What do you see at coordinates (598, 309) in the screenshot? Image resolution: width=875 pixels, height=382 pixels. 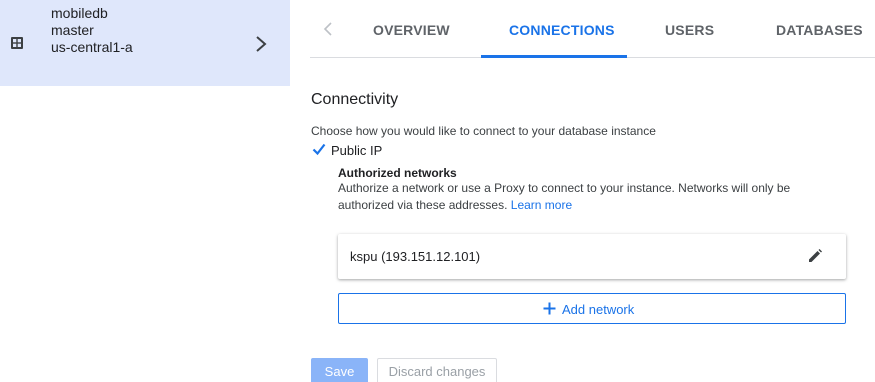 I see `add-network-label: Add network` at bounding box center [598, 309].